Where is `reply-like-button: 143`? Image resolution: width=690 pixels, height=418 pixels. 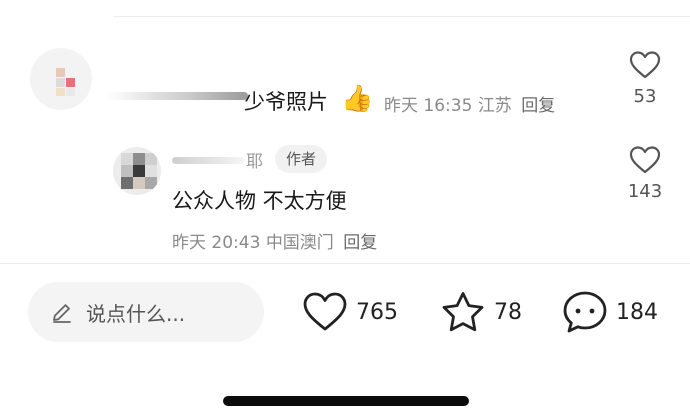 reply-like-button: 143 is located at coordinates (645, 173).